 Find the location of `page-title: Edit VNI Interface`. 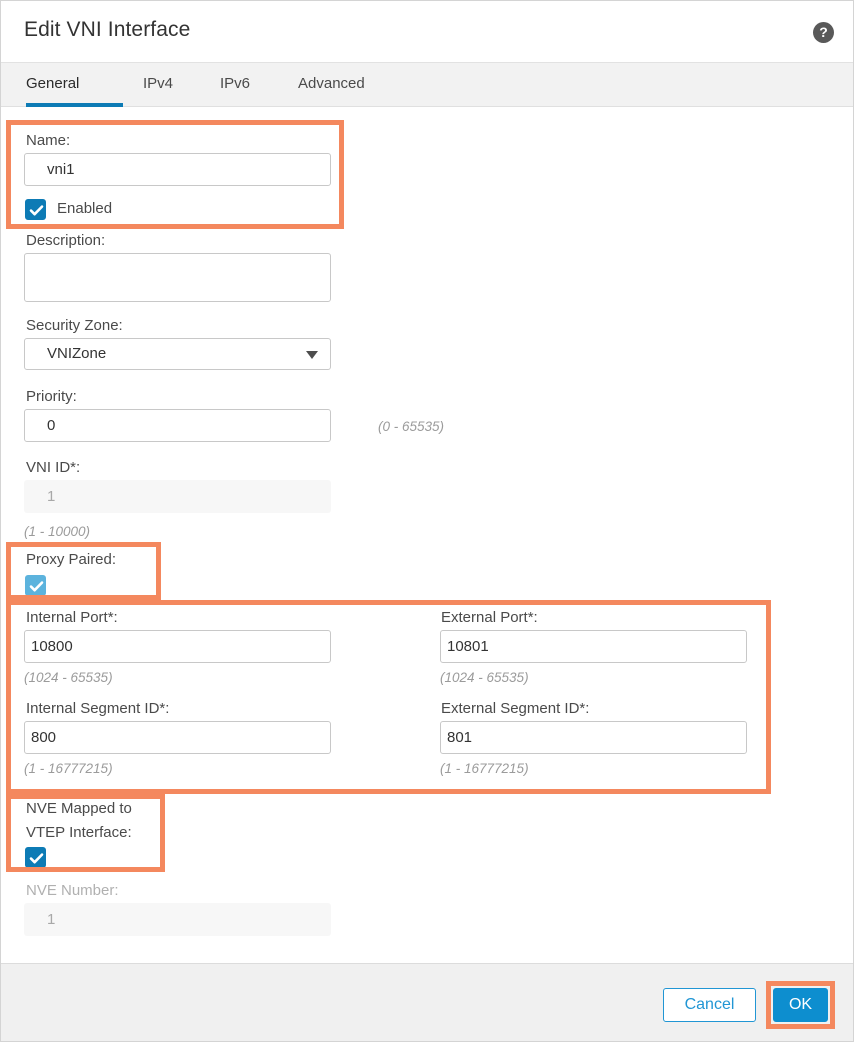

page-title: Edit VNI Interface is located at coordinates (107, 29).